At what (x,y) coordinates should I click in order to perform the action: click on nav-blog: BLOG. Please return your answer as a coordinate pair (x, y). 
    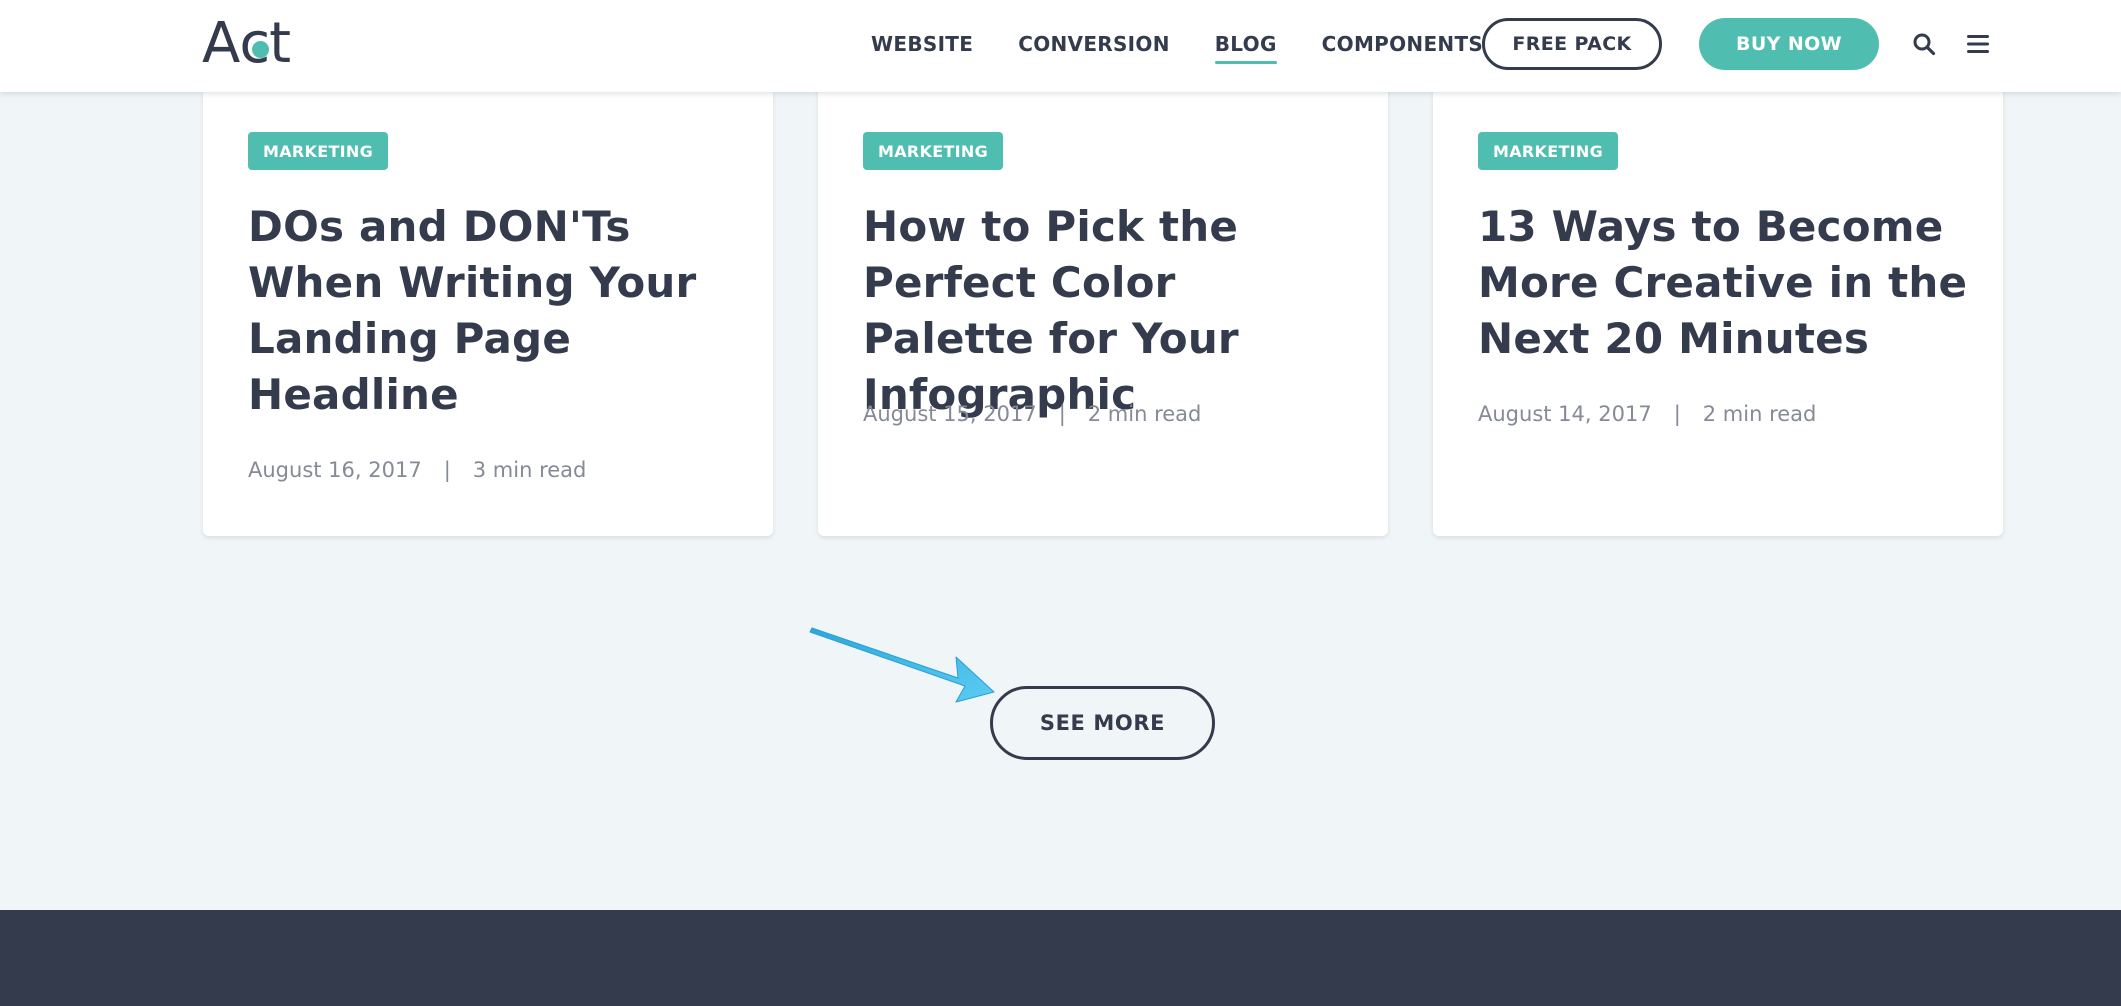
    Looking at the image, I should click on (1245, 47).